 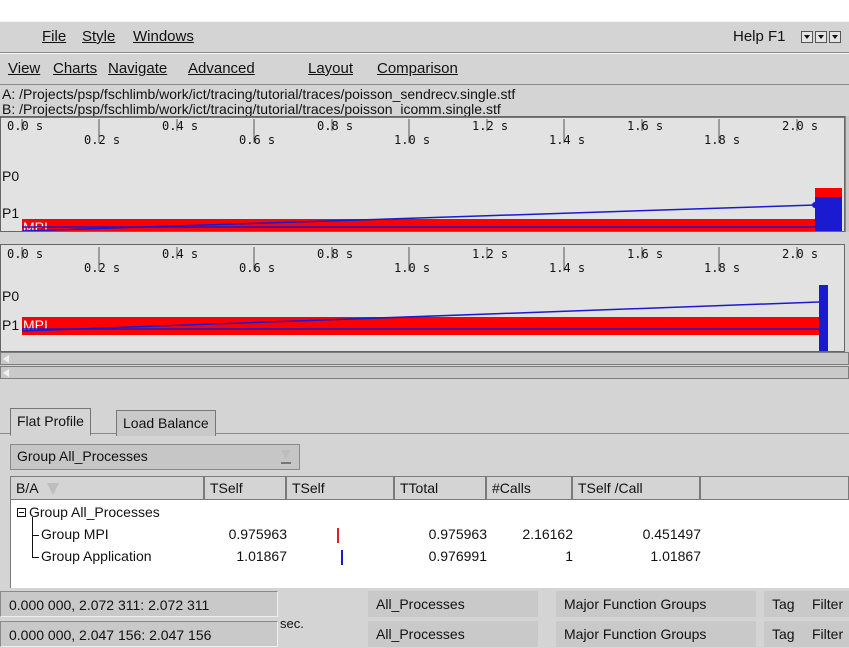 I want to click on menu-advanced: Advanced, so click(x=221, y=68).